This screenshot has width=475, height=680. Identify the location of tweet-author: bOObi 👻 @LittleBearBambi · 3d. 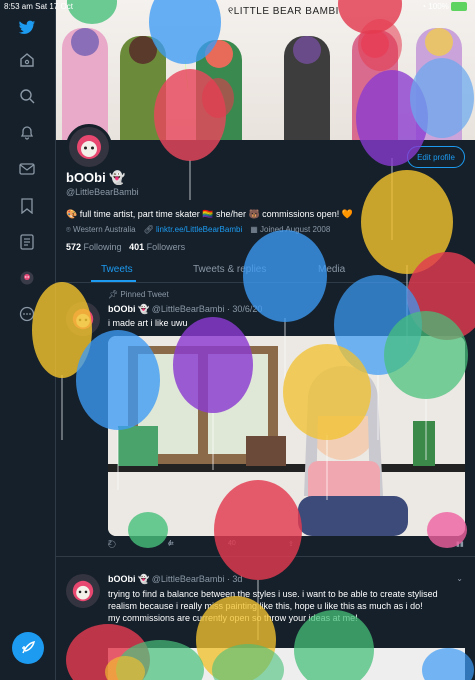
(175, 579).